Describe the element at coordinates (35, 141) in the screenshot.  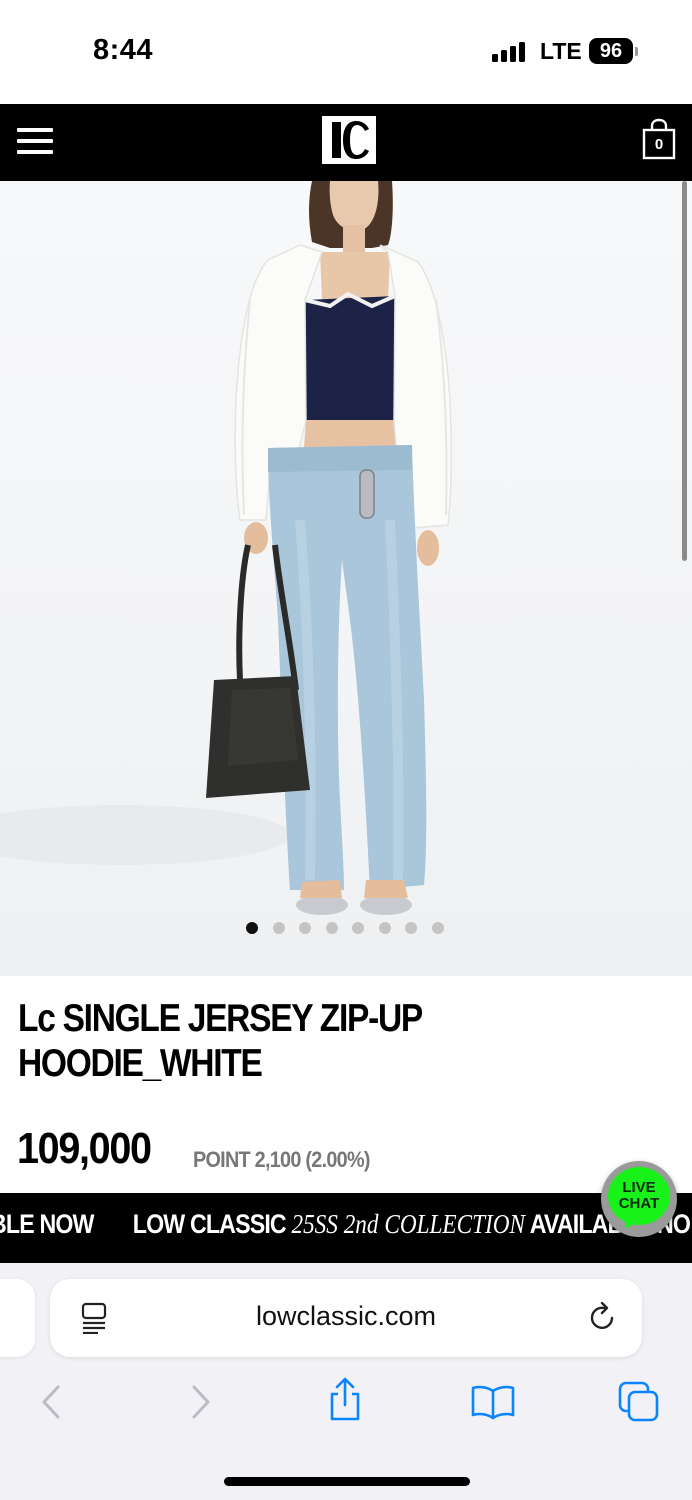
I see `hamburger-menu-icon` at that location.